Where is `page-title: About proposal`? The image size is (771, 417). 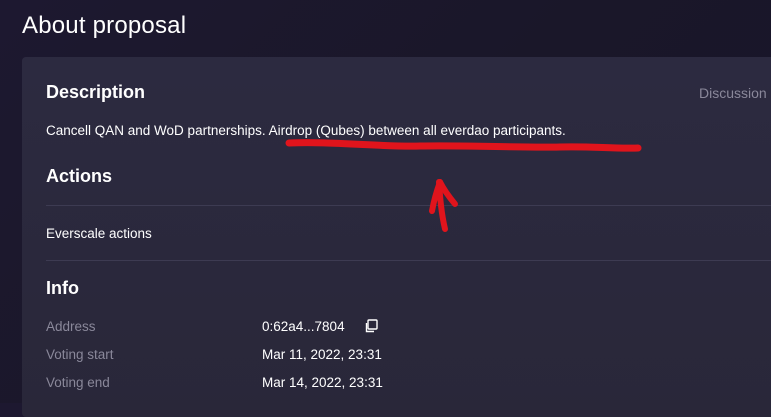
page-title: About proposal is located at coordinates (104, 25).